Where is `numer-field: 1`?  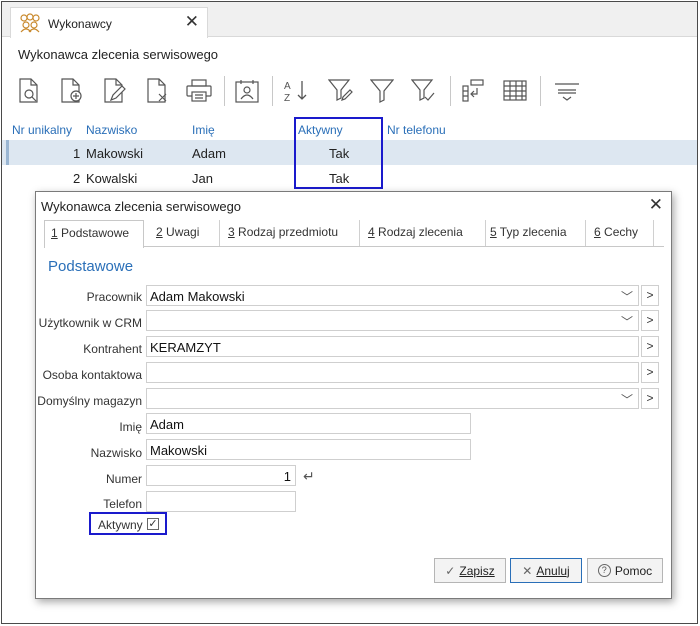
numer-field: 1 is located at coordinates (221, 475).